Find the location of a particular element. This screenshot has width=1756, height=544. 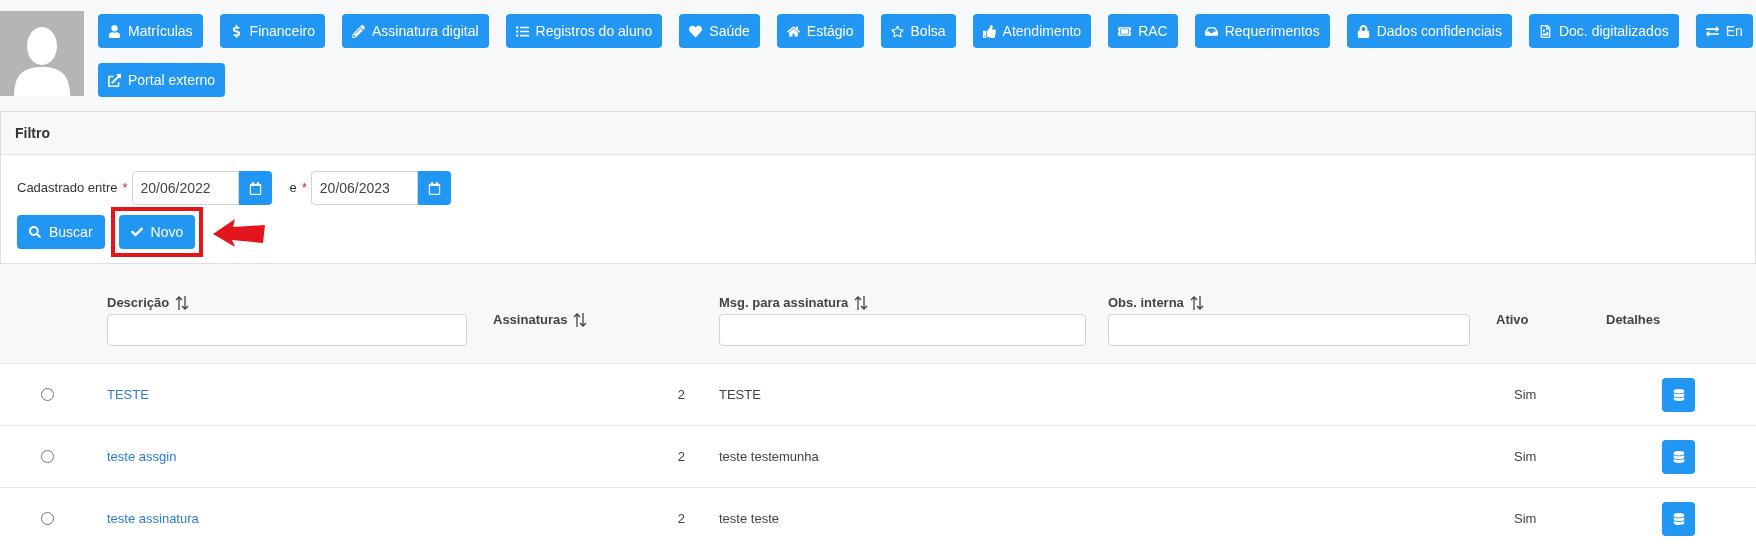

list-icon is located at coordinates (522, 31).